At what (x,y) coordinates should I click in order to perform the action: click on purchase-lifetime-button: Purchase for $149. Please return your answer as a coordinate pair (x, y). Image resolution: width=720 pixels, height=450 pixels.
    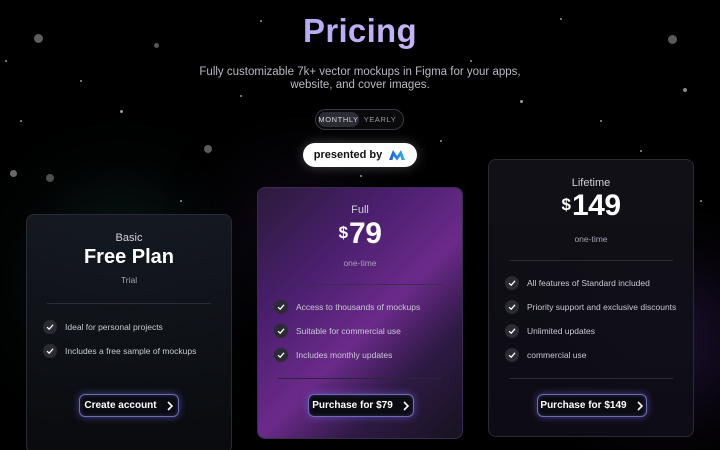
    Looking at the image, I should click on (592, 405).